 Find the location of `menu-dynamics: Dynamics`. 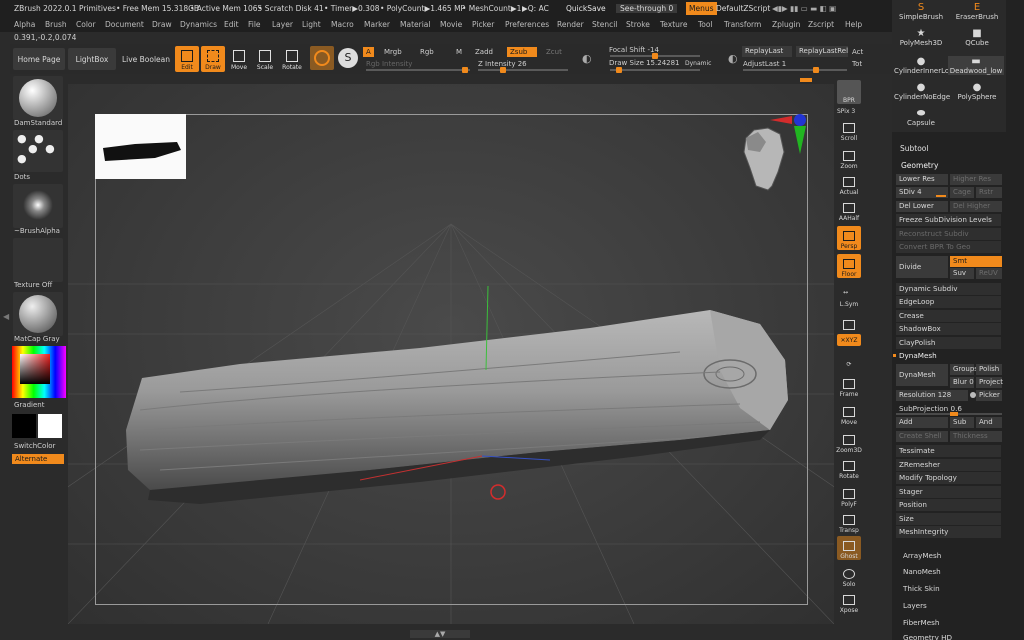

menu-dynamics: Dynamics is located at coordinates (198, 24).